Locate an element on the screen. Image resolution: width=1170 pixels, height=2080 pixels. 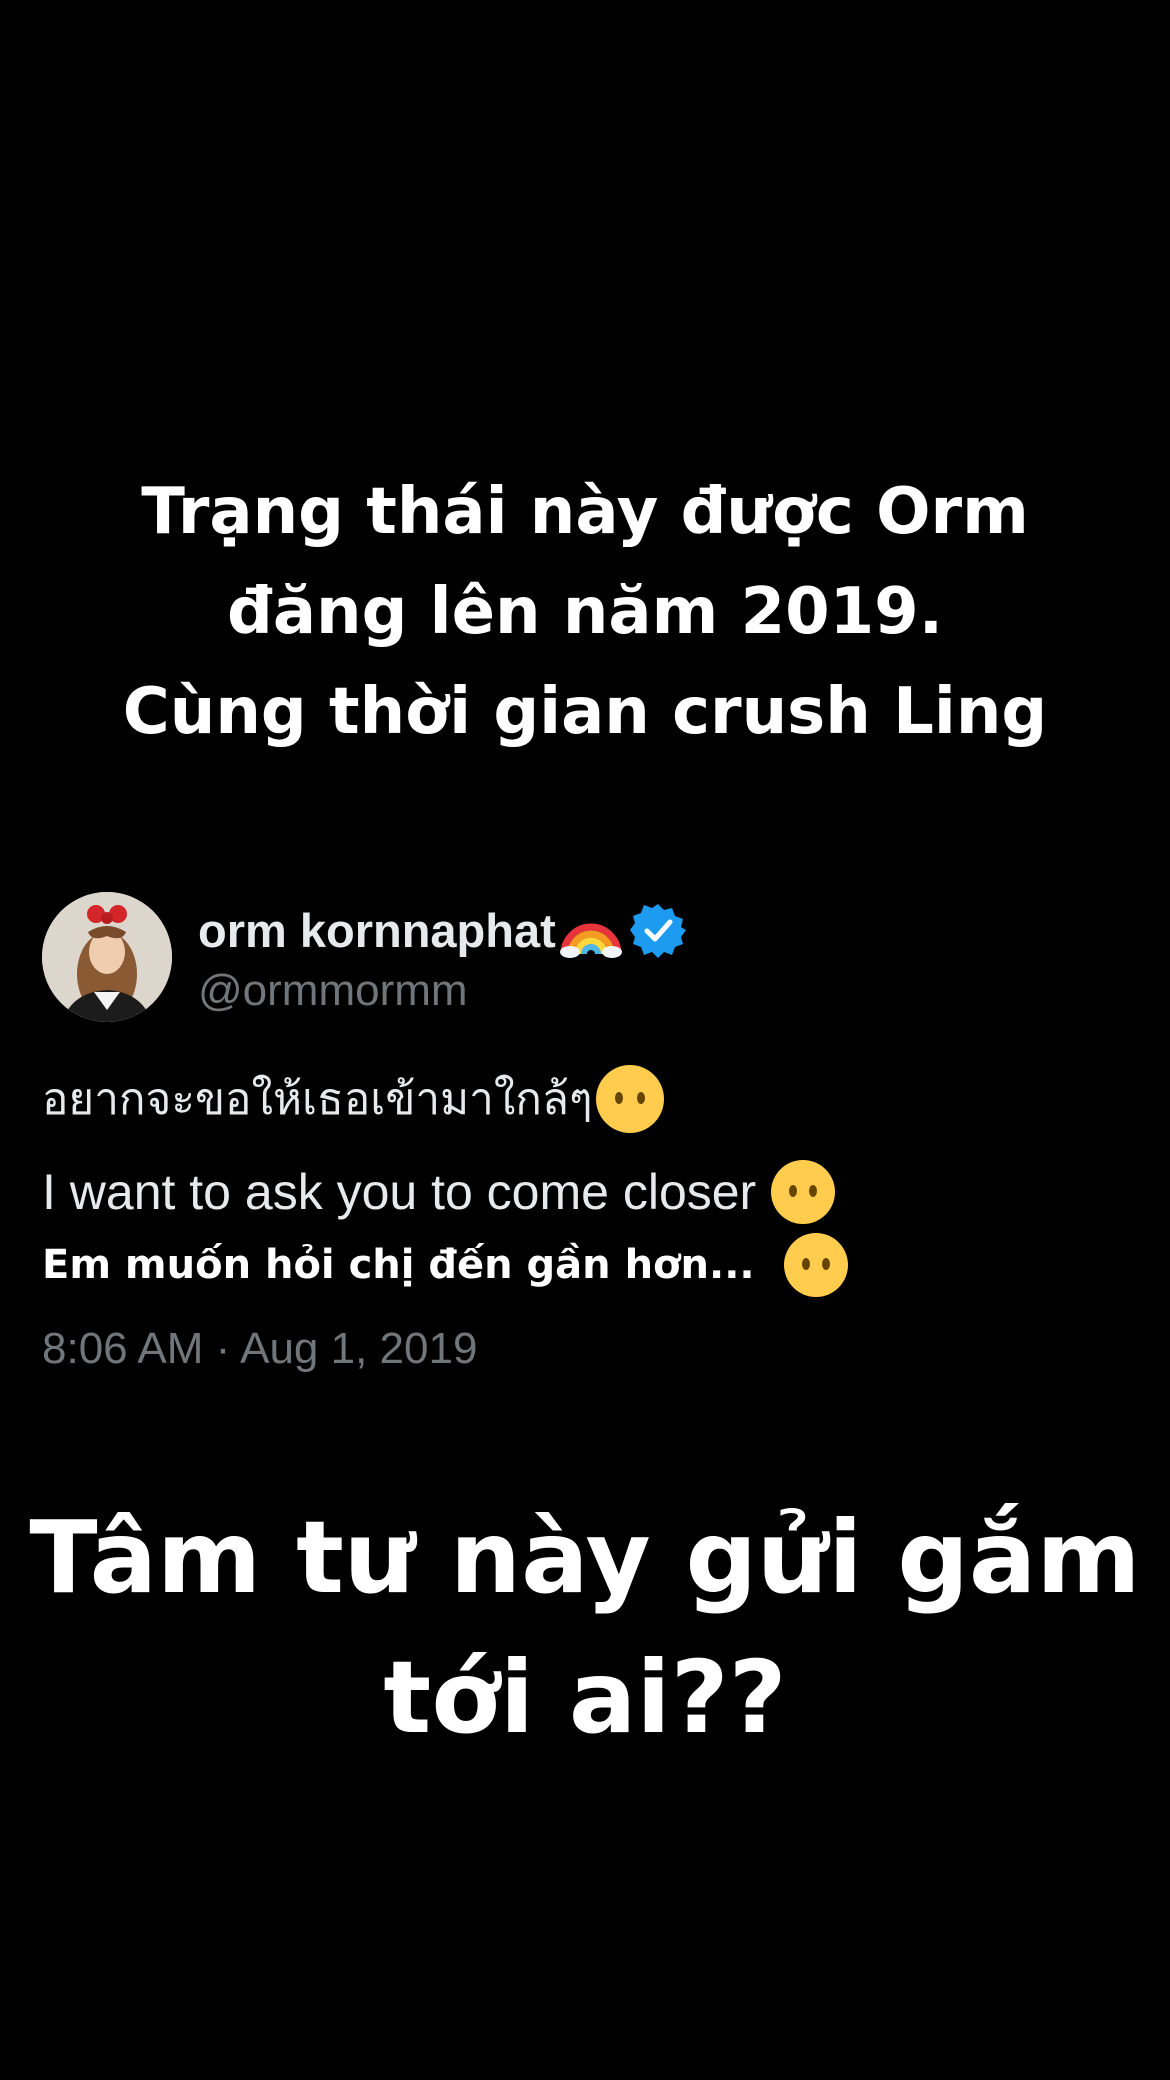
avatar-photo is located at coordinates (107, 957).